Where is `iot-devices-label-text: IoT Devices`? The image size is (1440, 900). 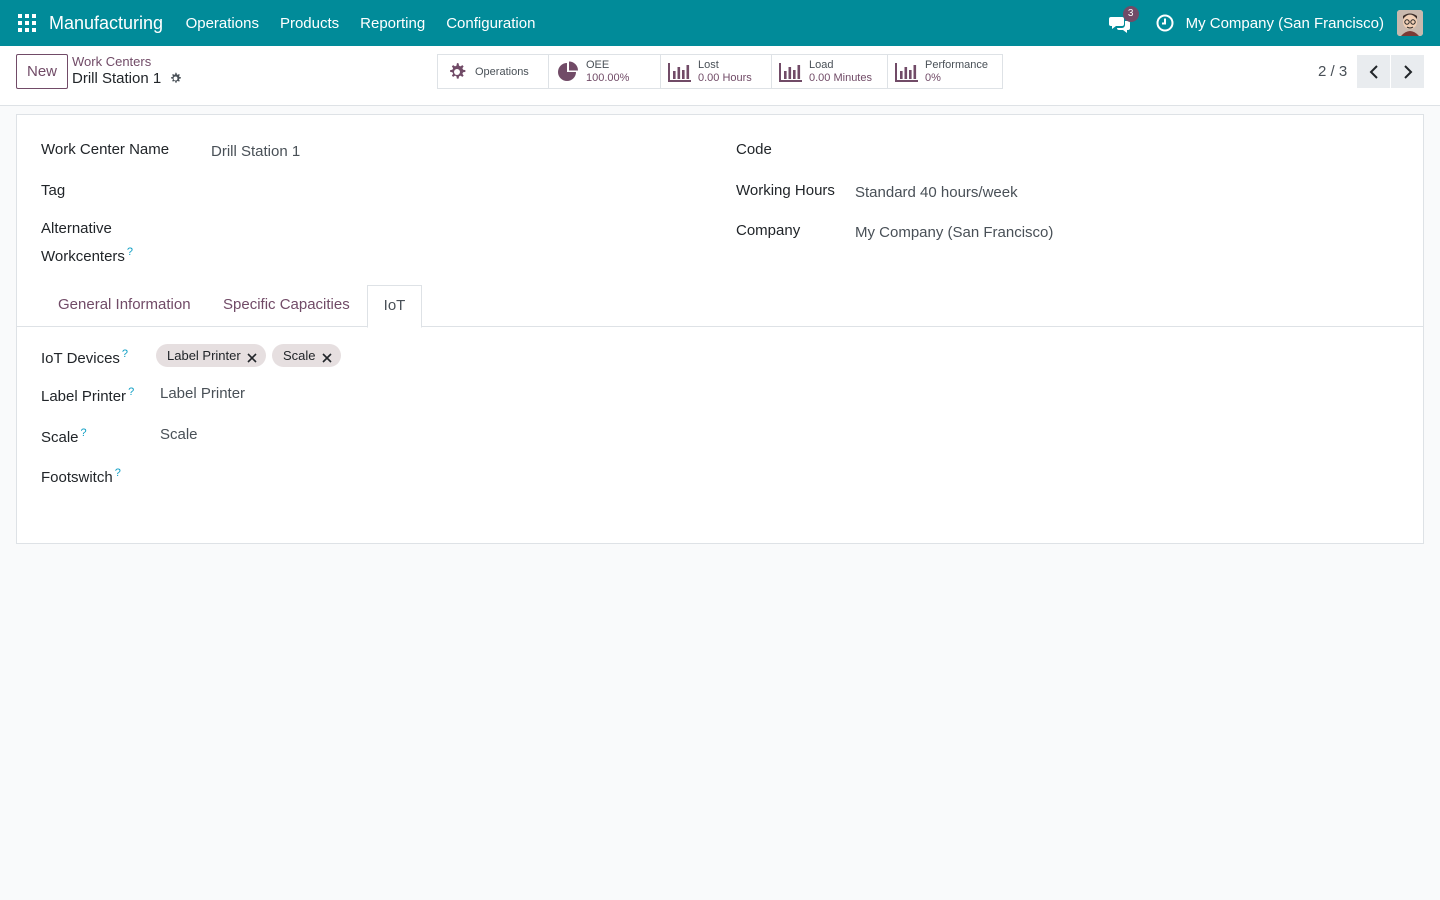 iot-devices-label-text: IoT Devices is located at coordinates (80, 358).